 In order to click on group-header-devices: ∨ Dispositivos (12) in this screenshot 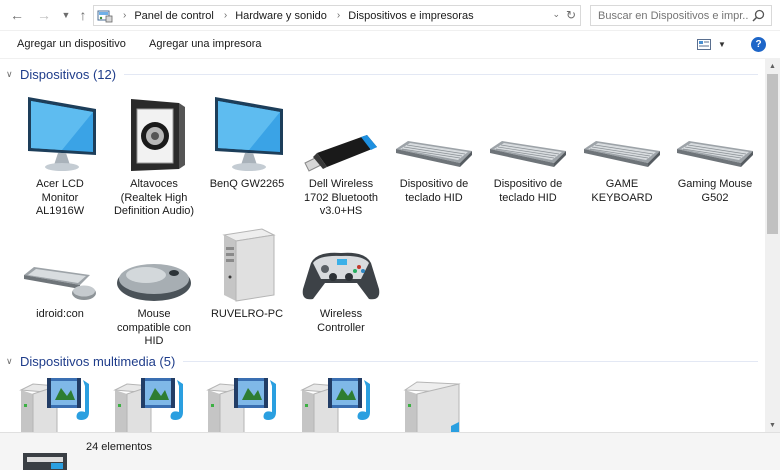, I will do `click(382, 74)`.